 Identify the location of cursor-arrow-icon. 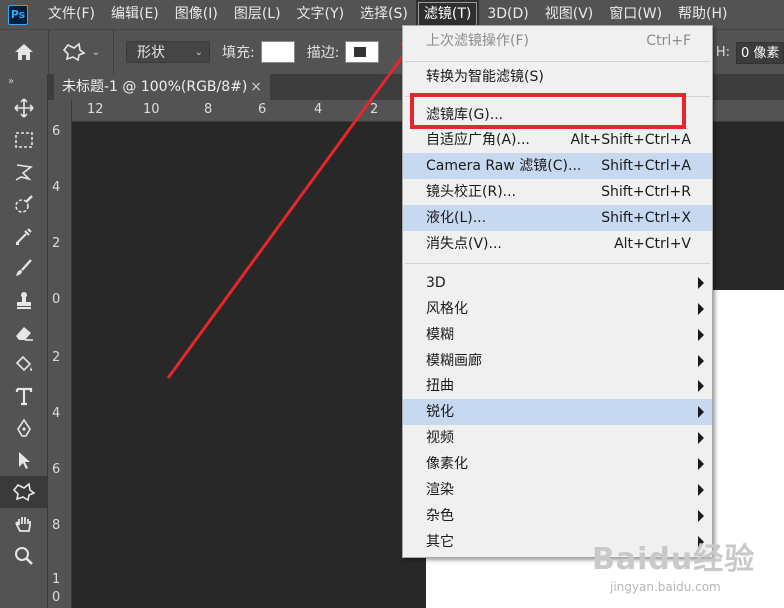
(24, 460).